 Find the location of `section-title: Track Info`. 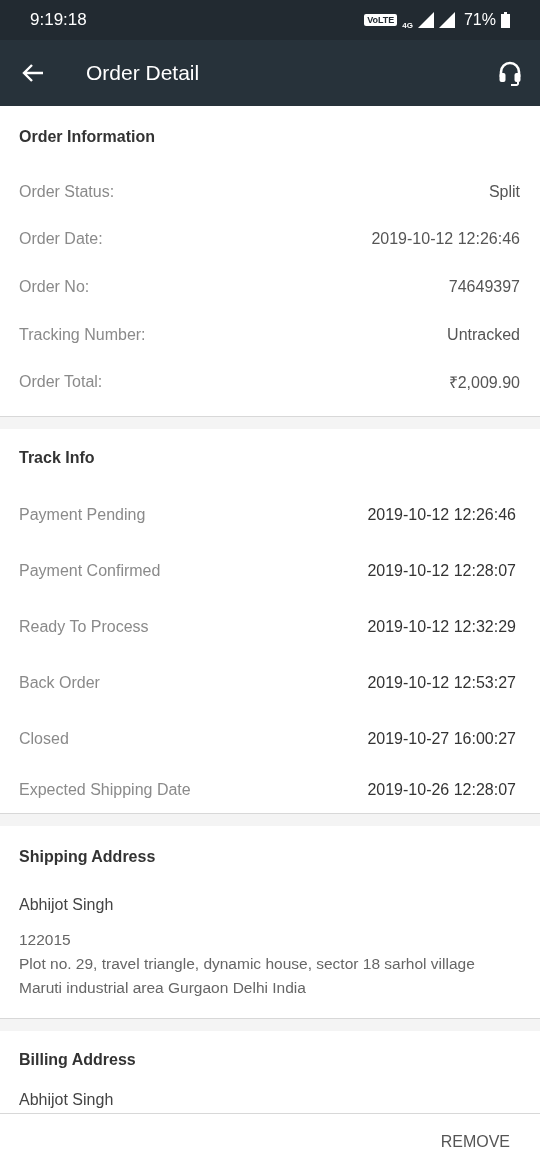

section-title: Track Info is located at coordinates (57, 457).